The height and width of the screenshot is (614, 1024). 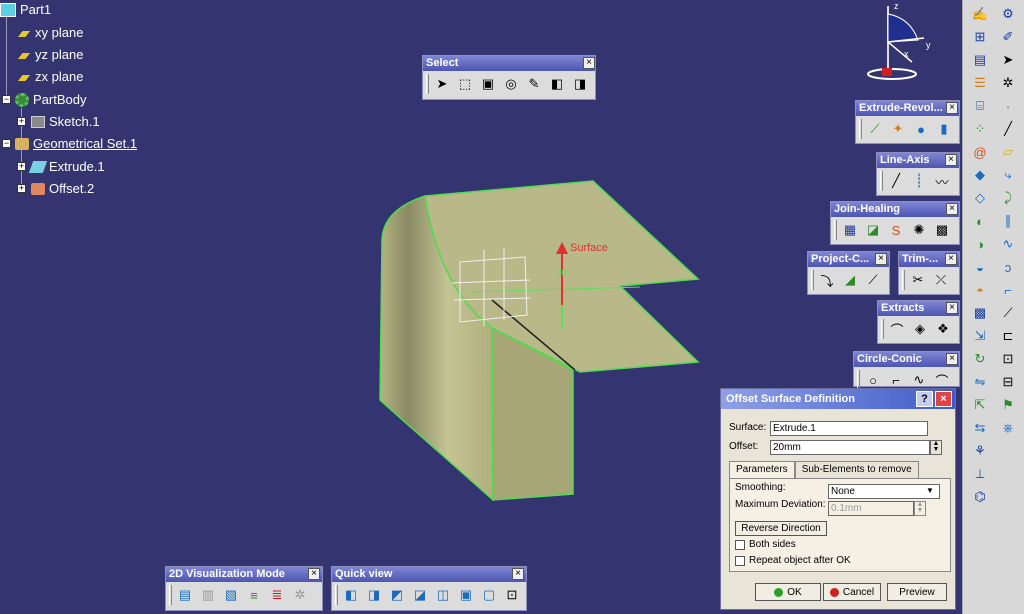 What do you see at coordinates (1008, 175) in the screenshot?
I see `projection-tool-icon: ⤷` at bounding box center [1008, 175].